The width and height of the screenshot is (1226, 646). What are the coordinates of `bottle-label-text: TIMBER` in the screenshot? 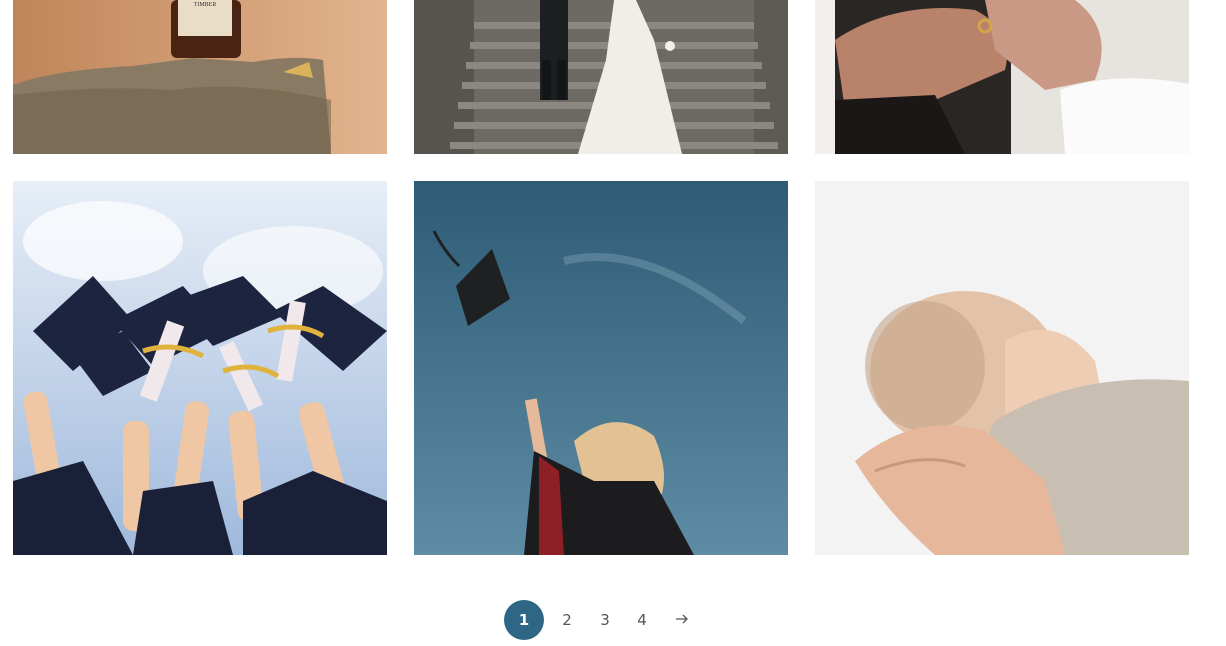 It's located at (205, 5).